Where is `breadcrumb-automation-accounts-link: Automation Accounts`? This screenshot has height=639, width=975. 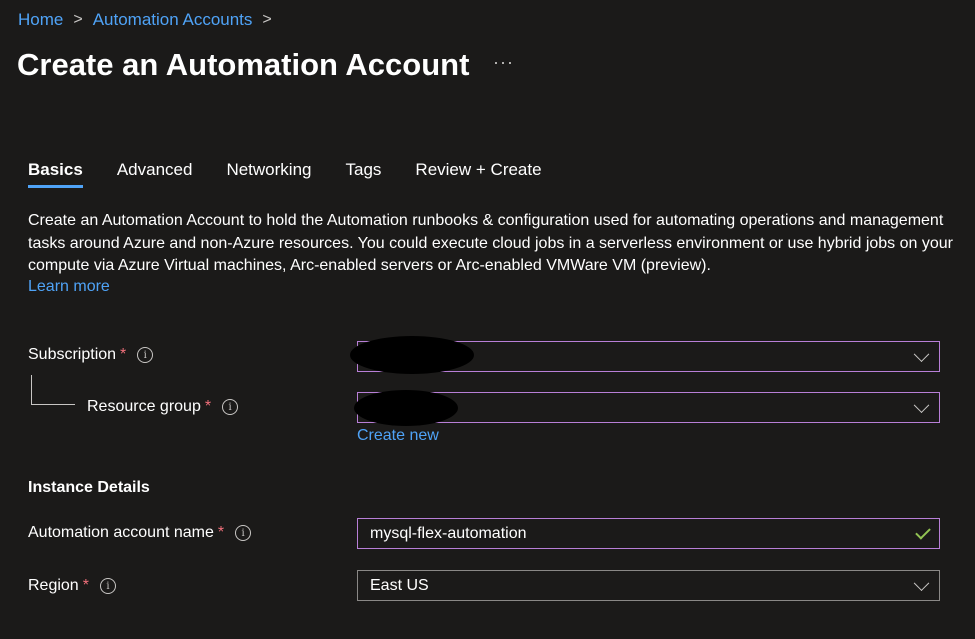 breadcrumb-automation-accounts-link: Automation Accounts is located at coordinates (173, 20).